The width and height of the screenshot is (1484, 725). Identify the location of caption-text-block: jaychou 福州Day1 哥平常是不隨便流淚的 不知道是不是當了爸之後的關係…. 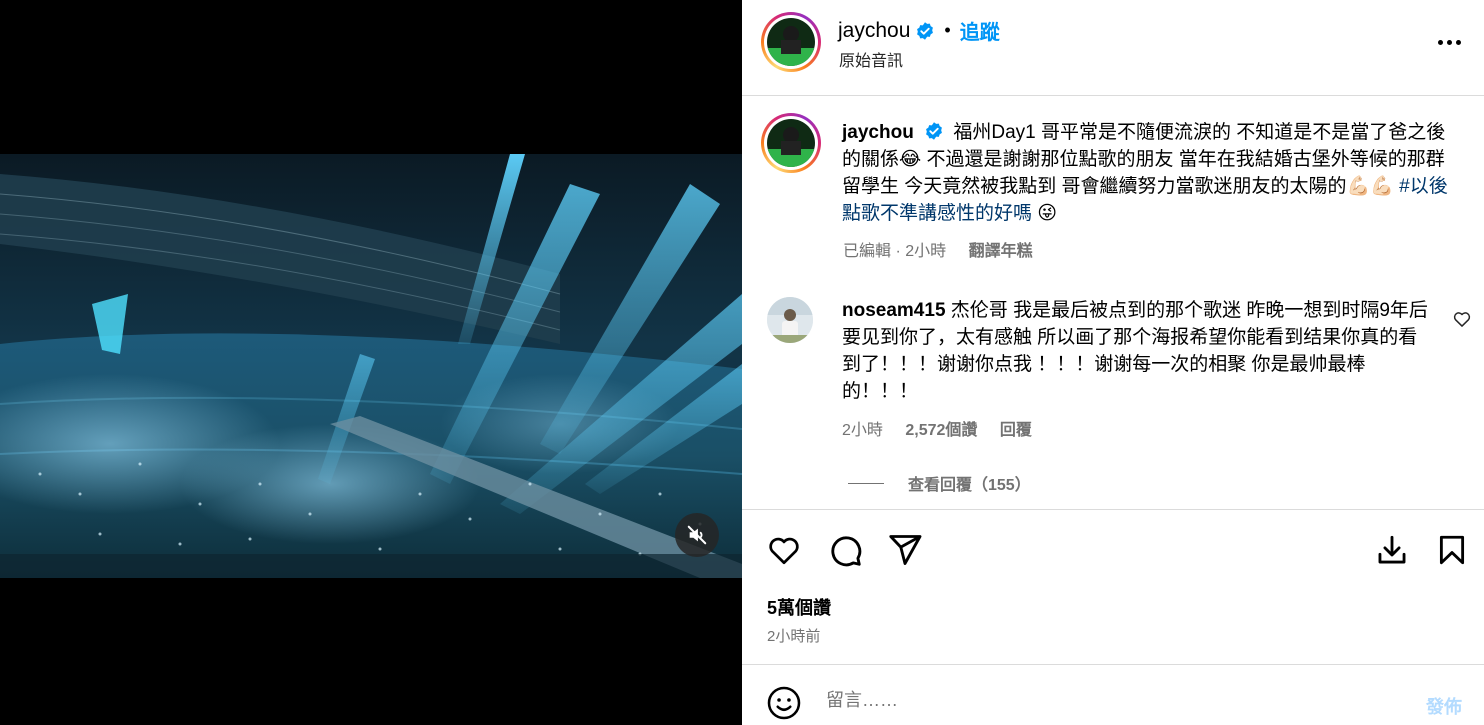
(1147, 173).